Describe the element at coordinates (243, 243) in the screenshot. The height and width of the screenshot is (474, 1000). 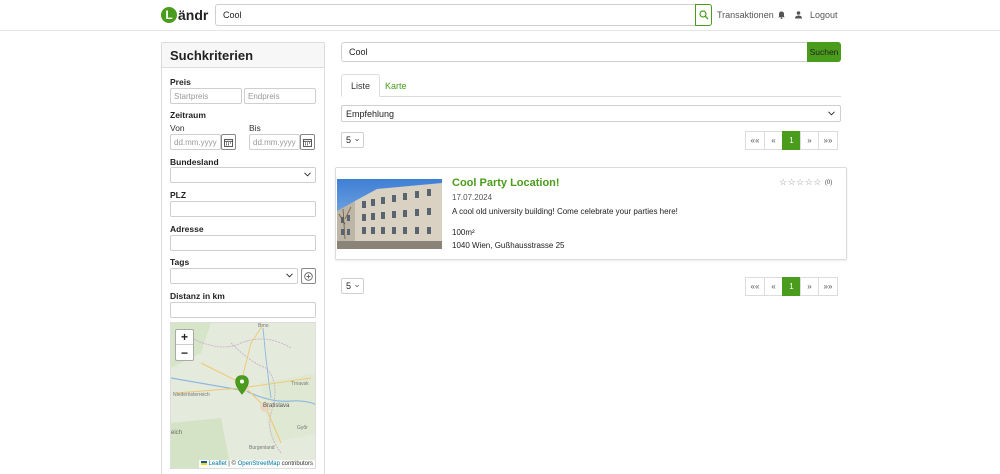
I see `address-input` at that location.